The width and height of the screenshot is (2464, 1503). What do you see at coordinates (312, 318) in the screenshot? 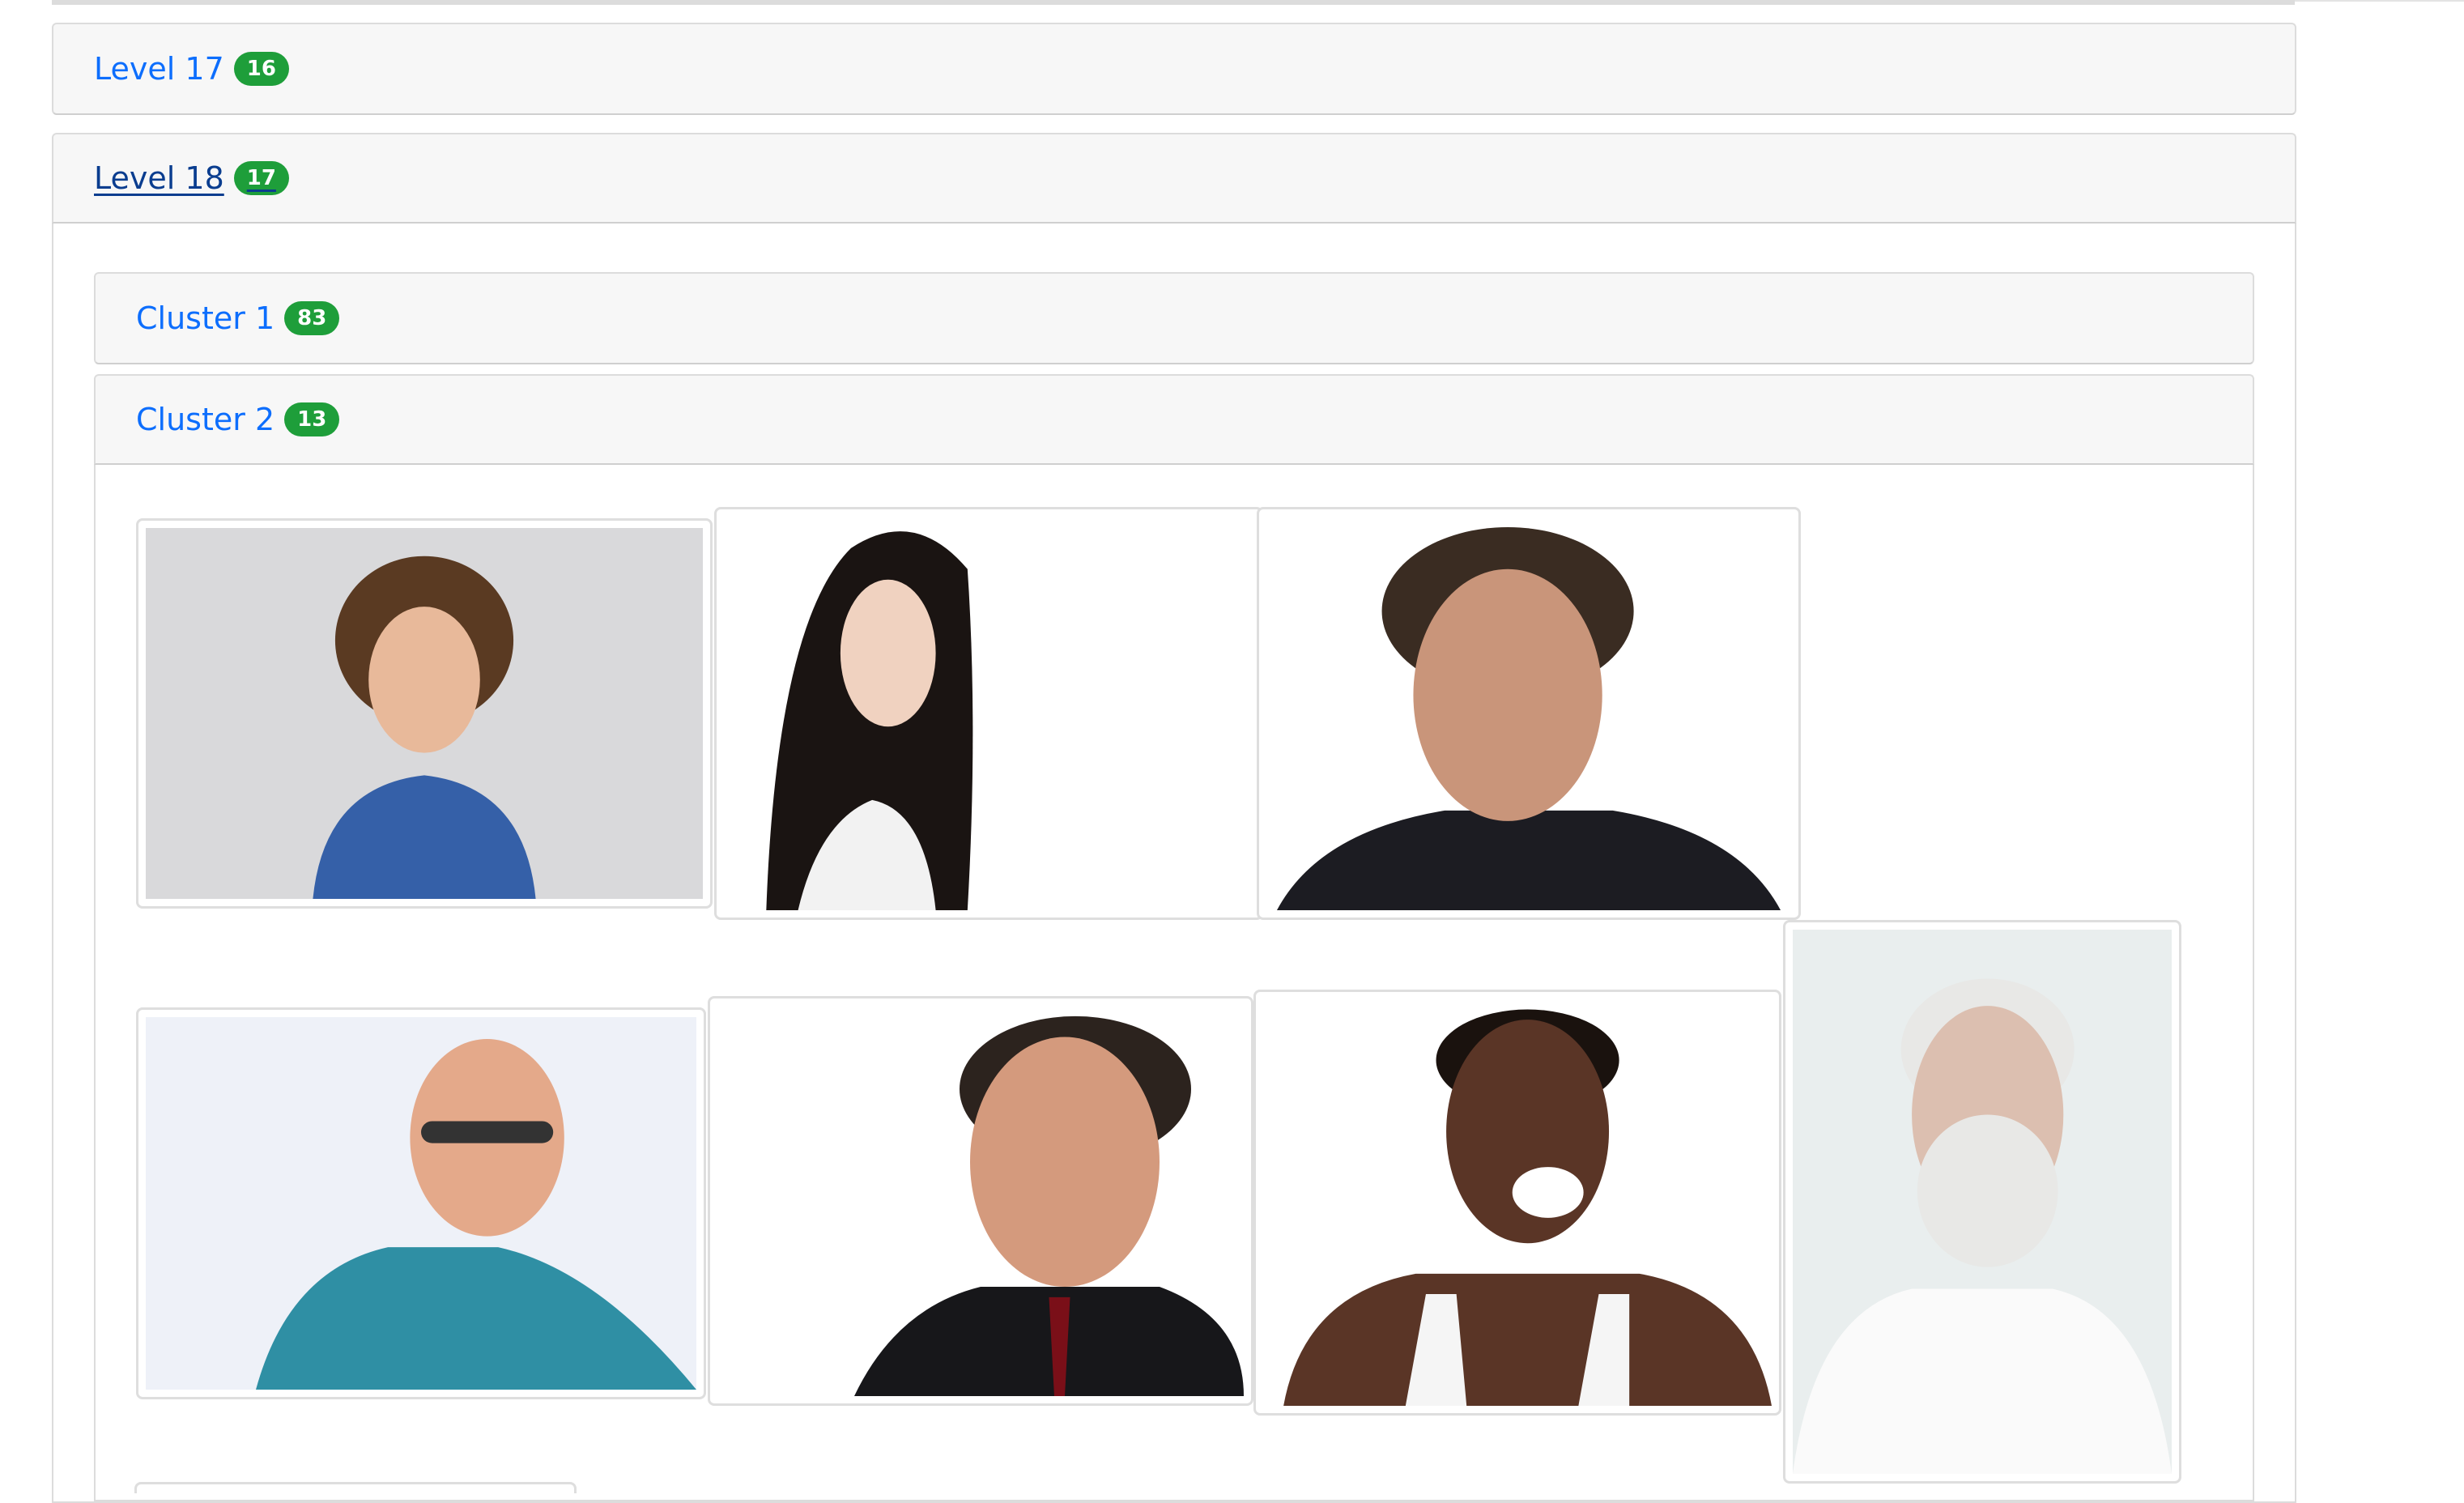
I see `cluster-1-count-badge: 83` at bounding box center [312, 318].